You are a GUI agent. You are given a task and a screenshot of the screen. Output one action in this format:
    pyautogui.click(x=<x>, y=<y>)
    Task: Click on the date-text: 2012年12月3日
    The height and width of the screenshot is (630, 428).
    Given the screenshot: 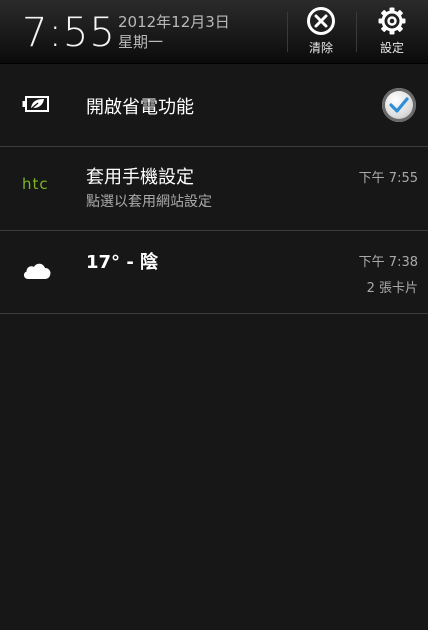 What is the action you would take?
    pyautogui.click(x=174, y=22)
    